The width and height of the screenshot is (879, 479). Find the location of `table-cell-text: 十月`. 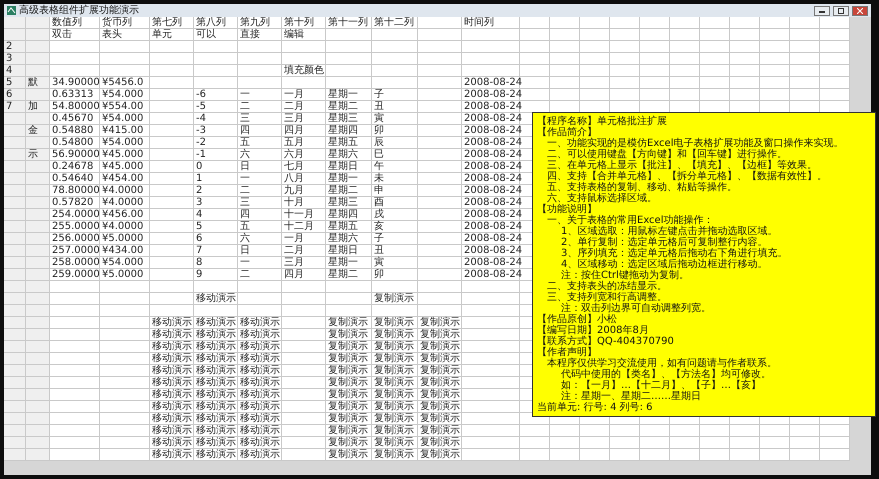

table-cell-text: 十月 is located at coordinates (294, 202).